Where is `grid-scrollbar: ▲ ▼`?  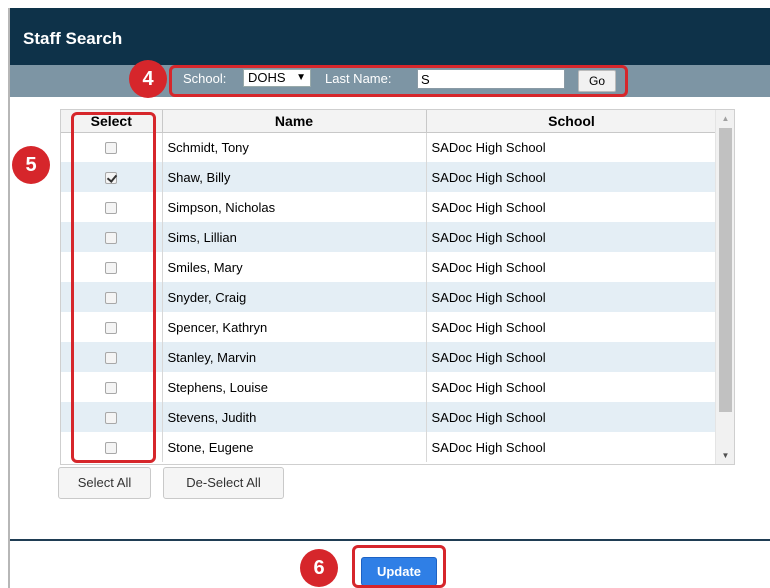
grid-scrollbar: ▲ ▼ is located at coordinates (724, 287).